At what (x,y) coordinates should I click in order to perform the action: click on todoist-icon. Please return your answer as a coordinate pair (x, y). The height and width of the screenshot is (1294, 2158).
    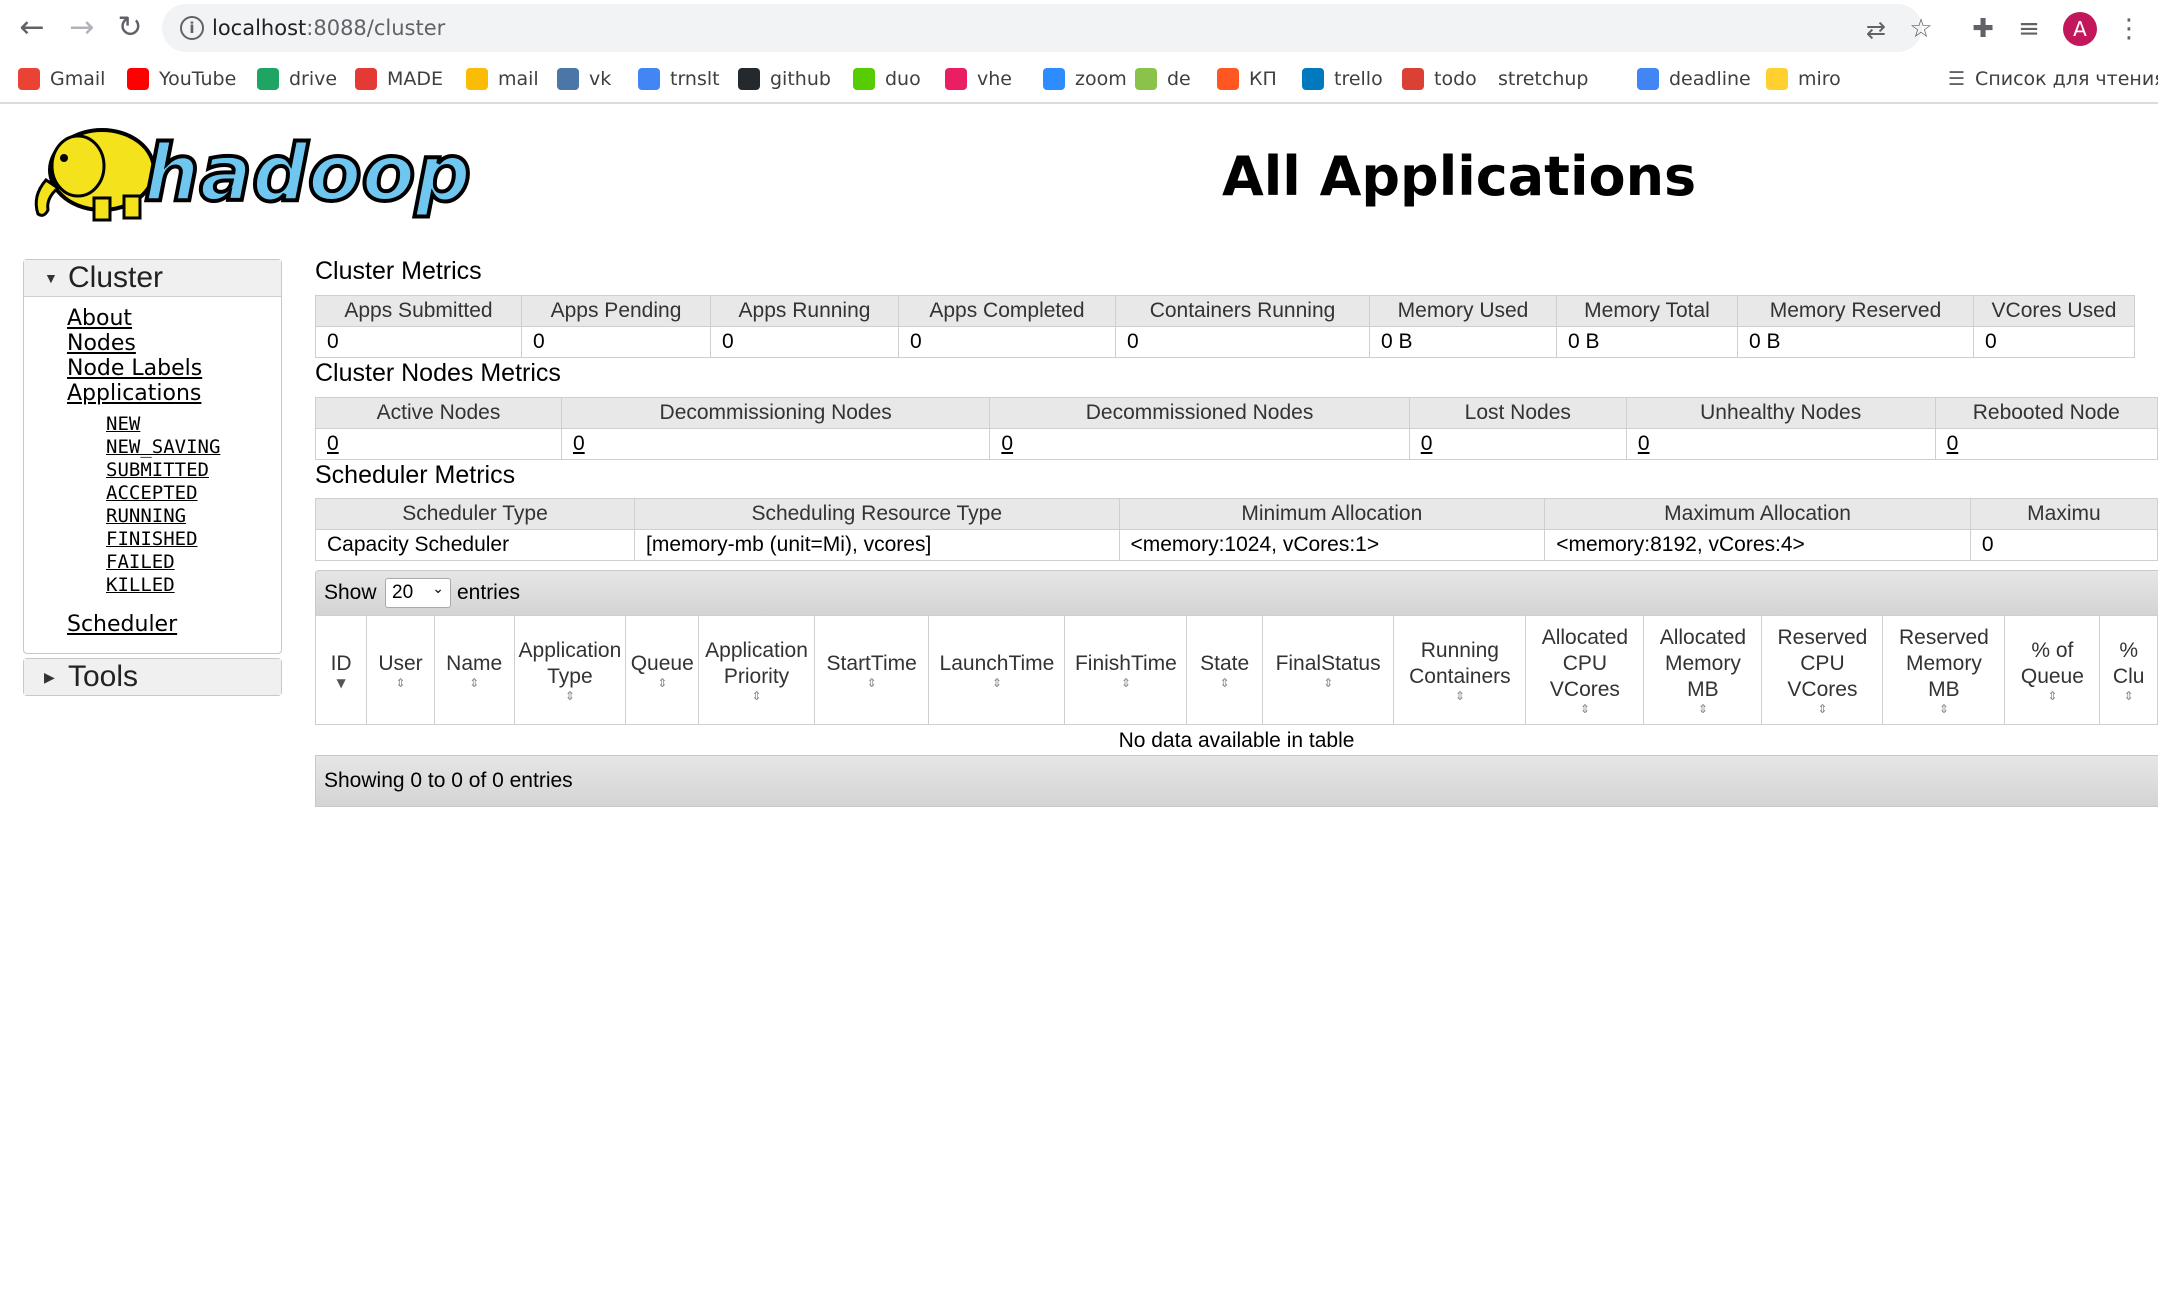
    Looking at the image, I should click on (1413, 79).